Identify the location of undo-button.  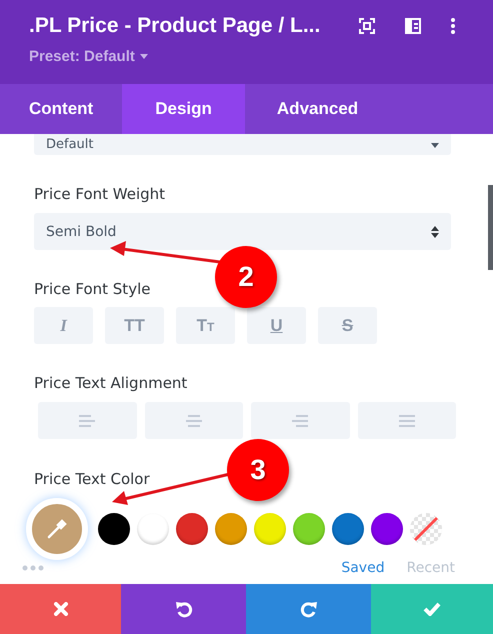
(183, 609).